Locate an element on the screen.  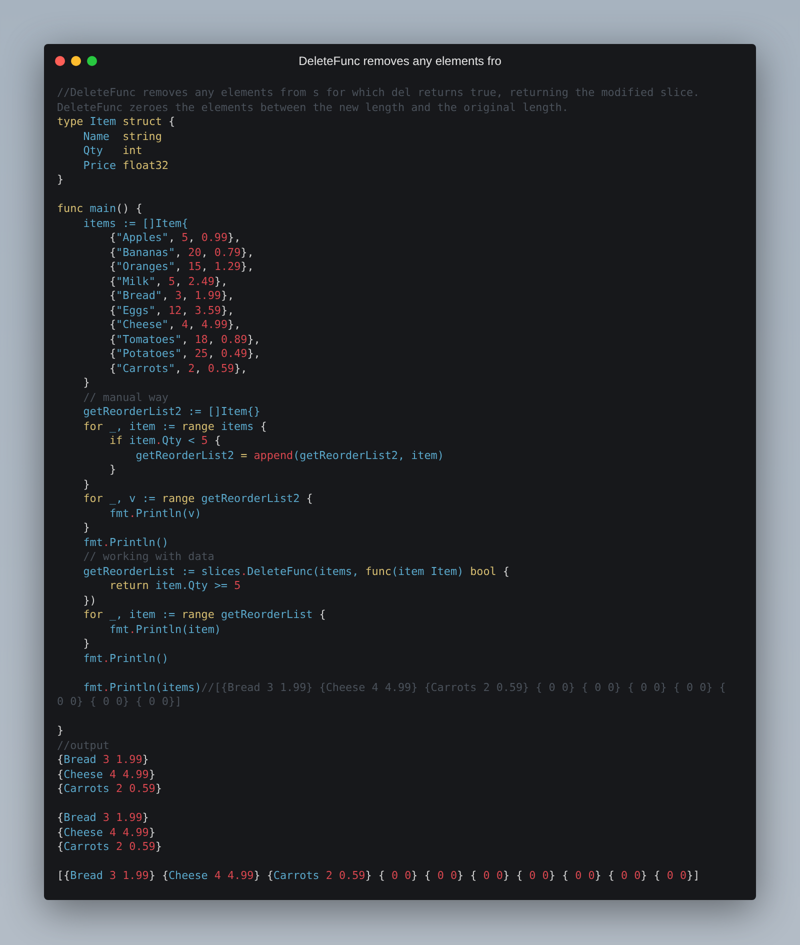
code-line: func main() { is located at coordinates (99, 209).